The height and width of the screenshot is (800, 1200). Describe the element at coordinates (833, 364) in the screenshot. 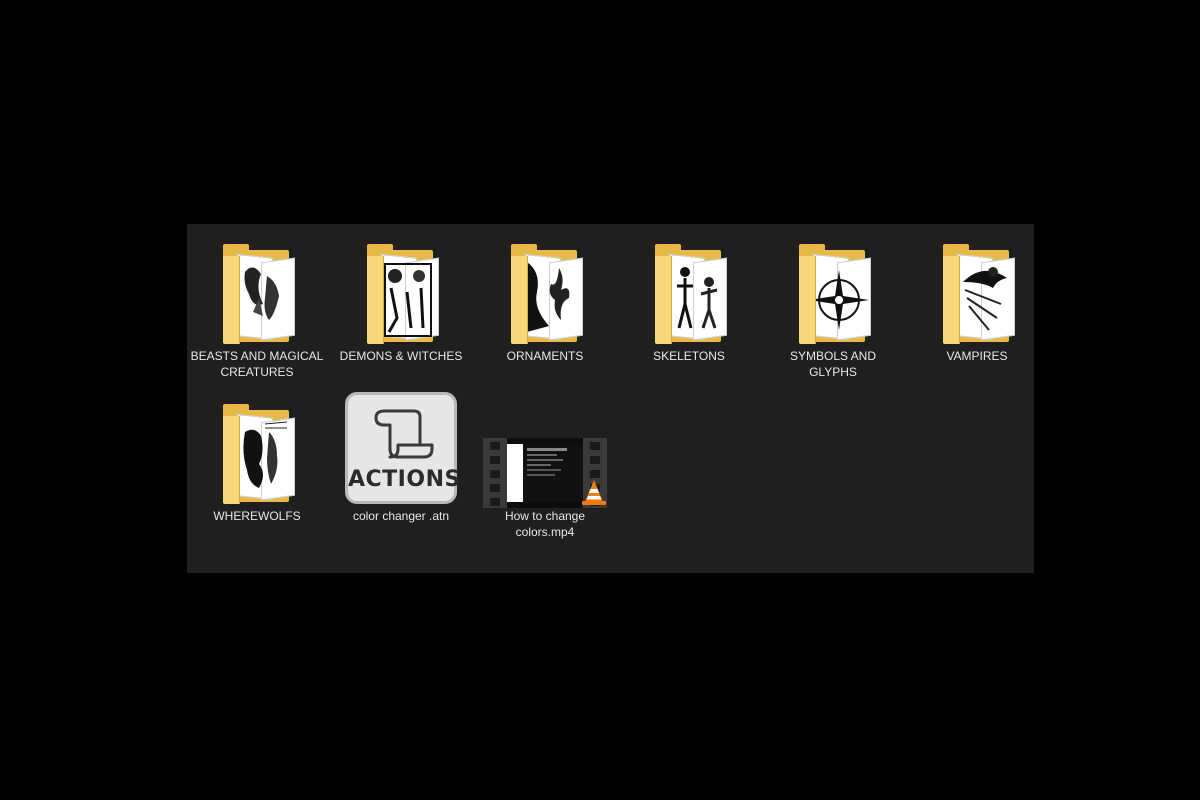

I see `folder-label: SYMBOLS AND GLYPHS` at that location.